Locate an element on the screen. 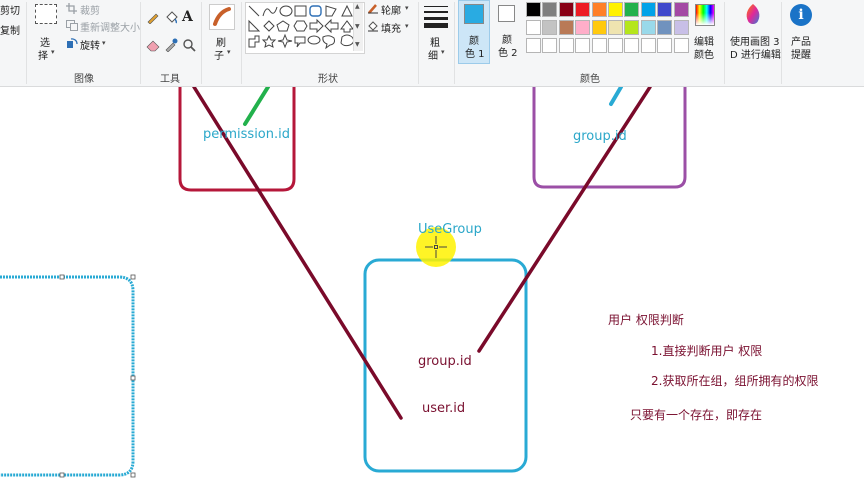 The width and height of the screenshot is (864, 486). rotate-button: 旋转 ▾ is located at coordinates (96, 44).